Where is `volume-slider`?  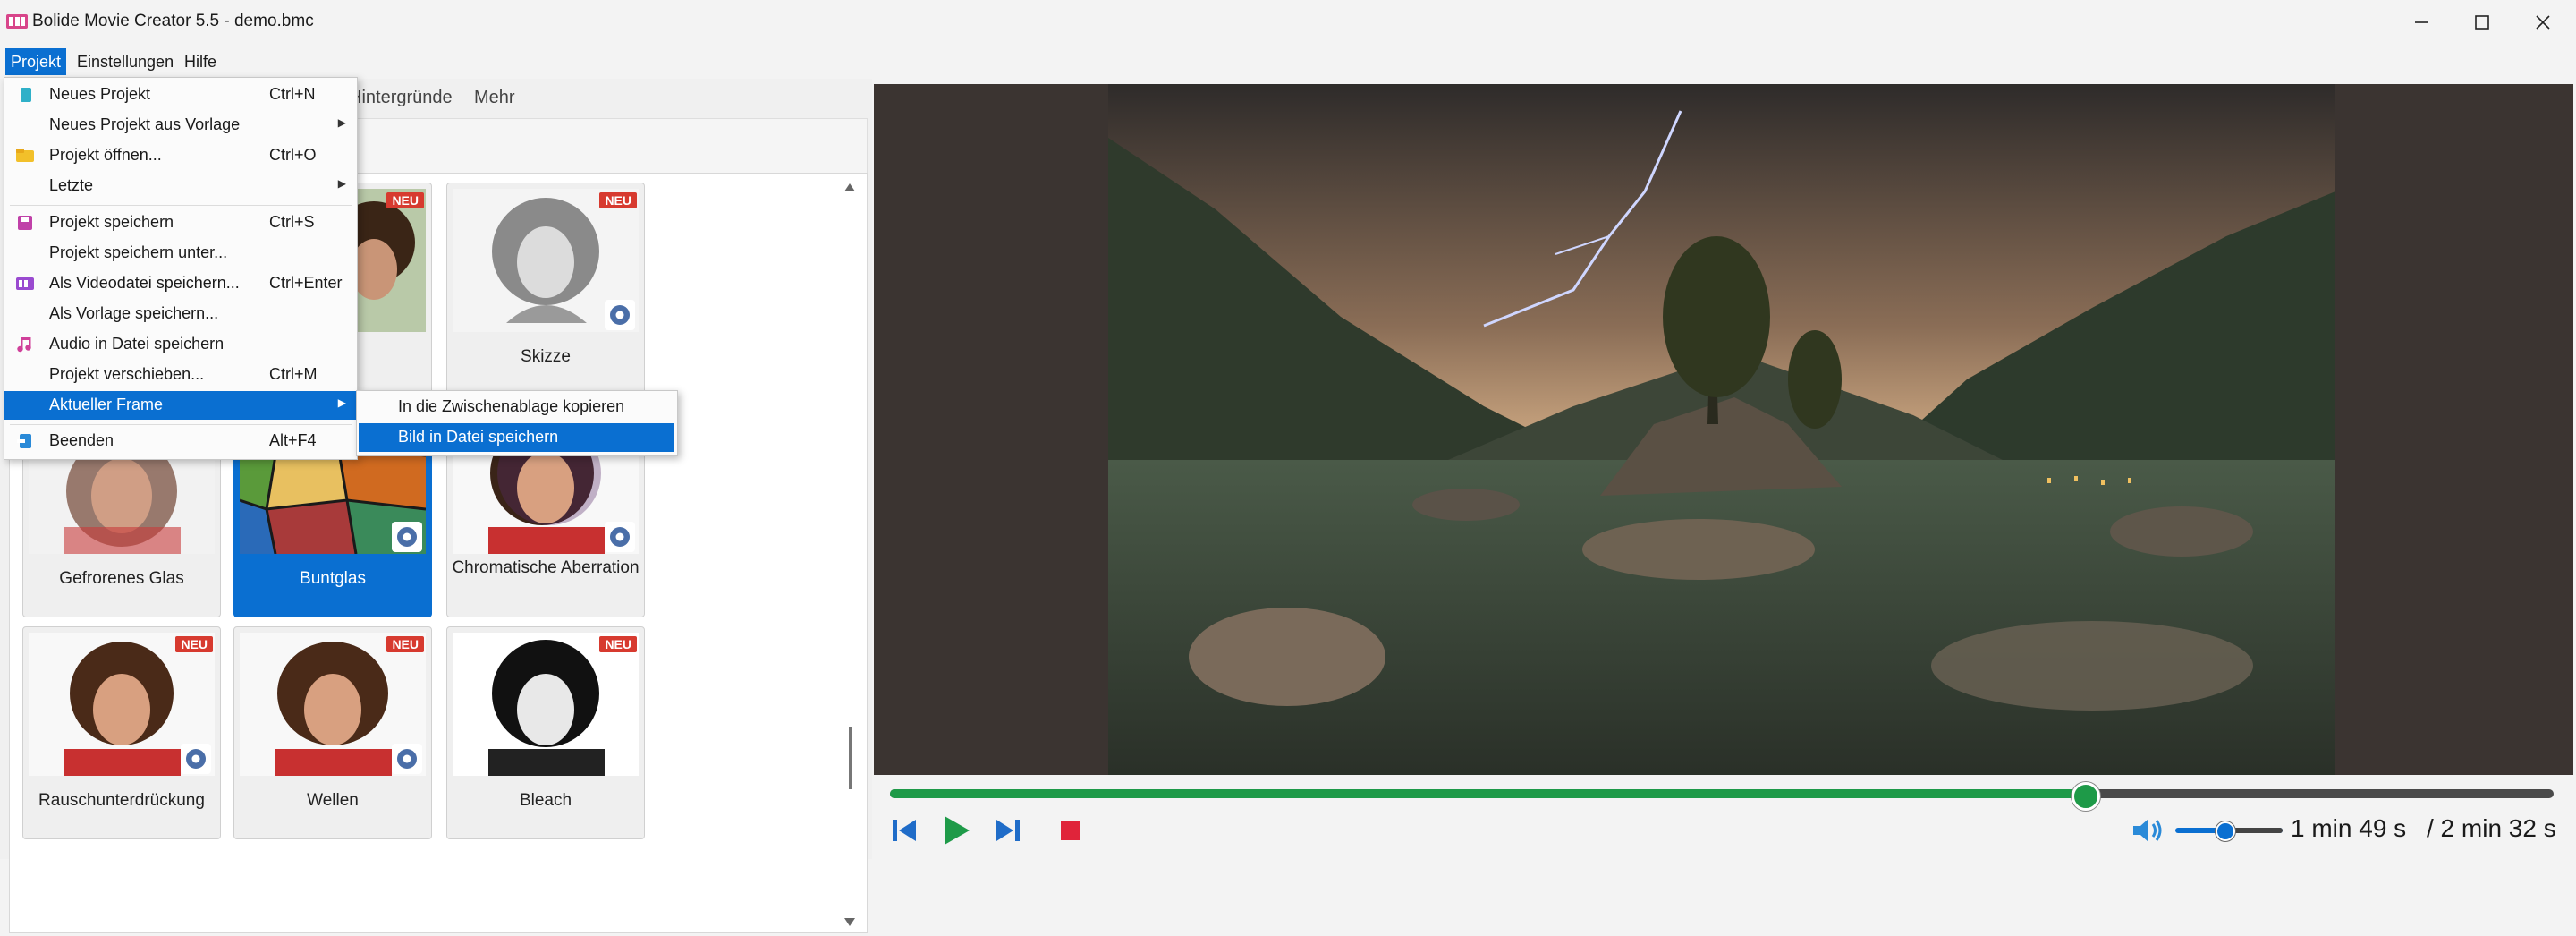
volume-slider is located at coordinates (2229, 831).